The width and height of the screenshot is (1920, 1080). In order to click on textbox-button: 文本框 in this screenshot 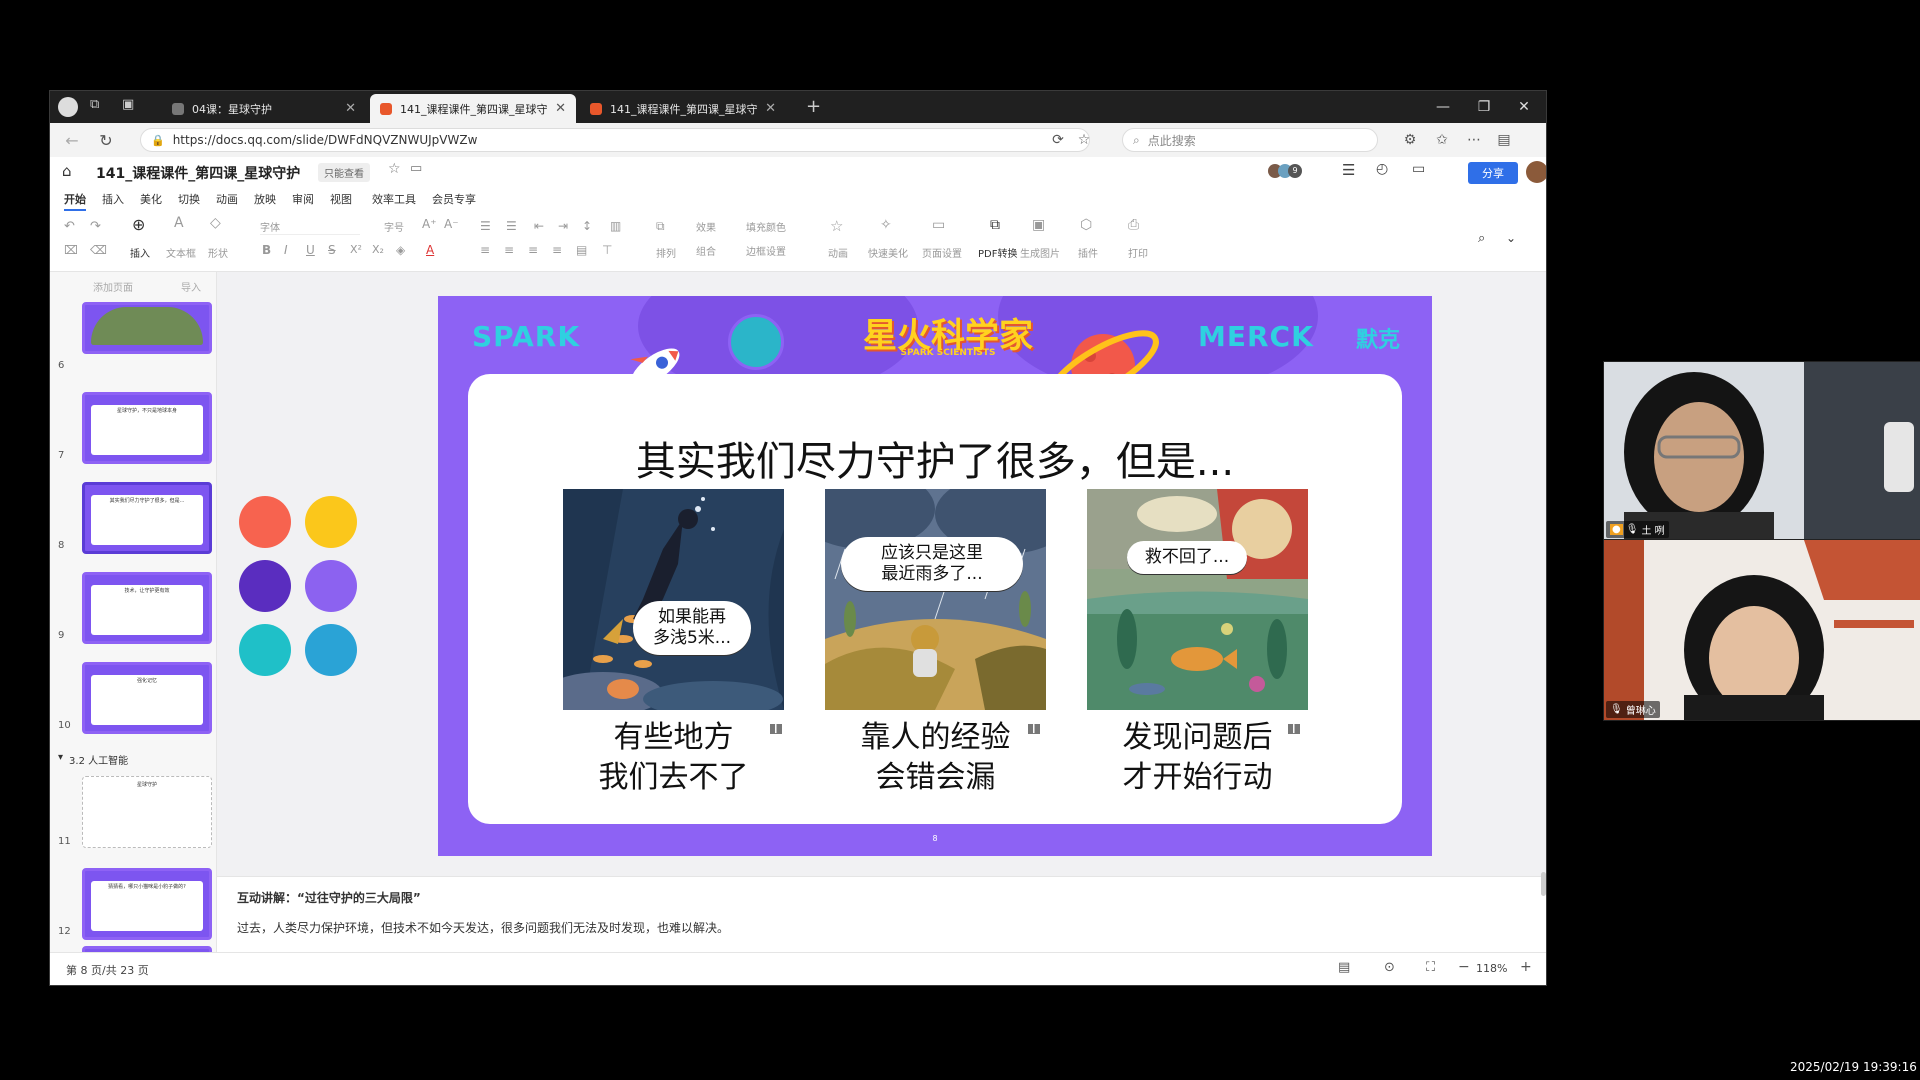, I will do `click(181, 252)`.